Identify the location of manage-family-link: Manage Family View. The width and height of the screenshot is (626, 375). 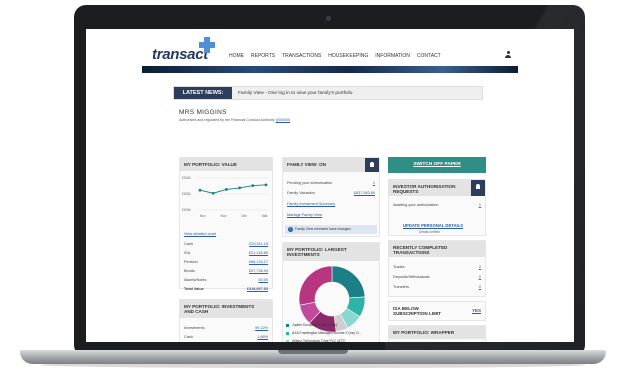
(304, 215).